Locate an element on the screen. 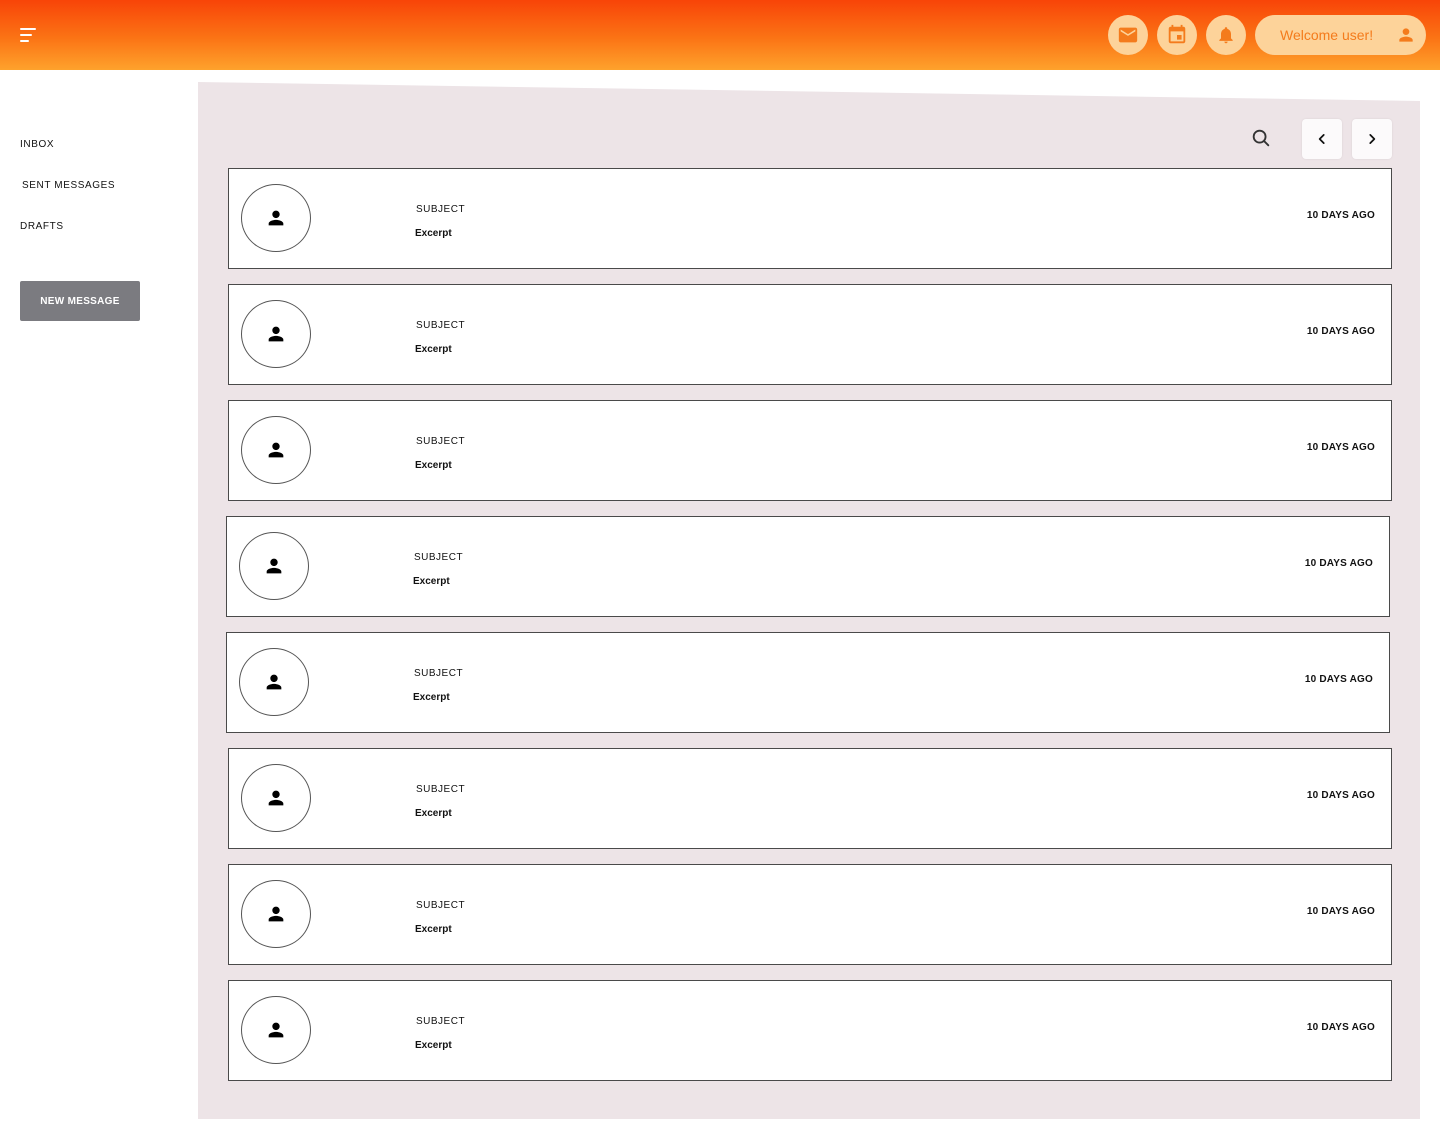 This screenshot has height=1131, width=1440. search-icon is located at coordinates (1261, 138).